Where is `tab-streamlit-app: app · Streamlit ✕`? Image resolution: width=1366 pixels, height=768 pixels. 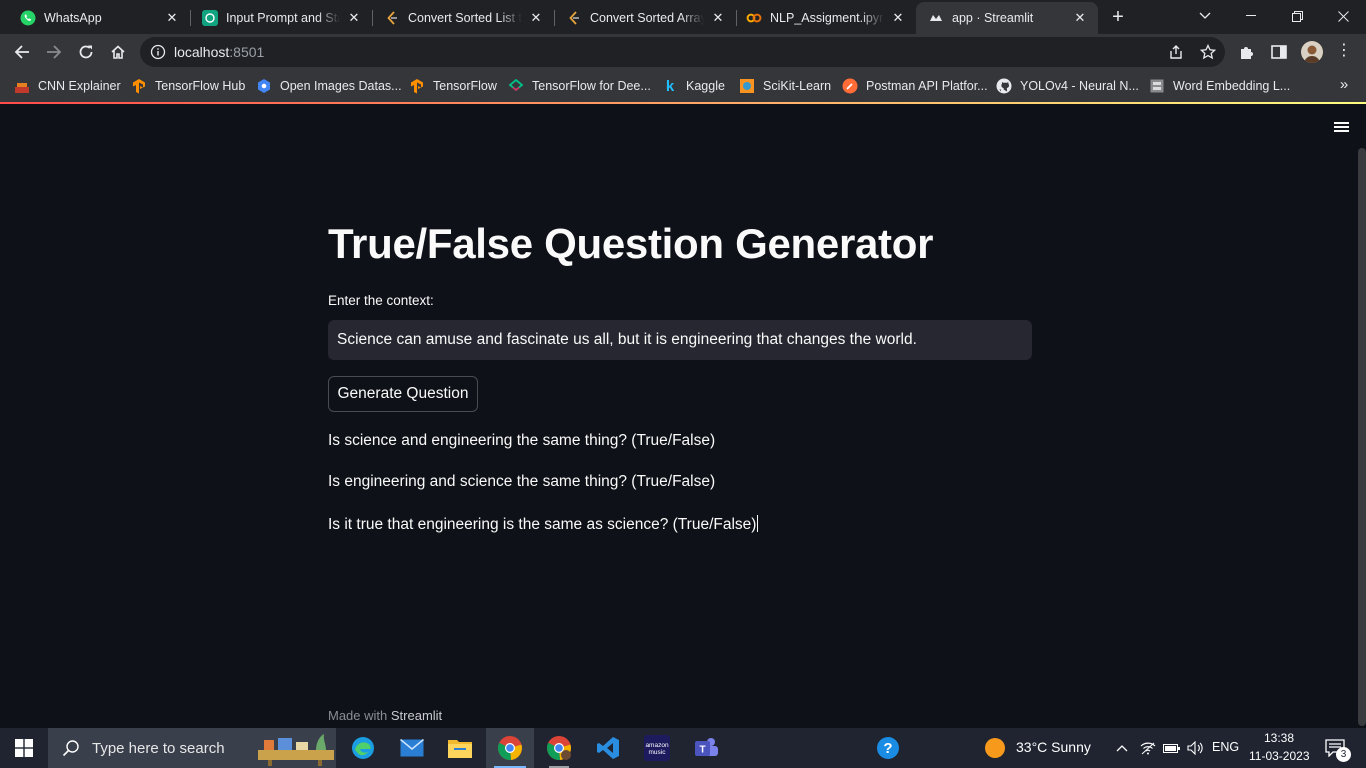 tab-streamlit-app: app · Streamlit ✕ is located at coordinates (1007, 18).